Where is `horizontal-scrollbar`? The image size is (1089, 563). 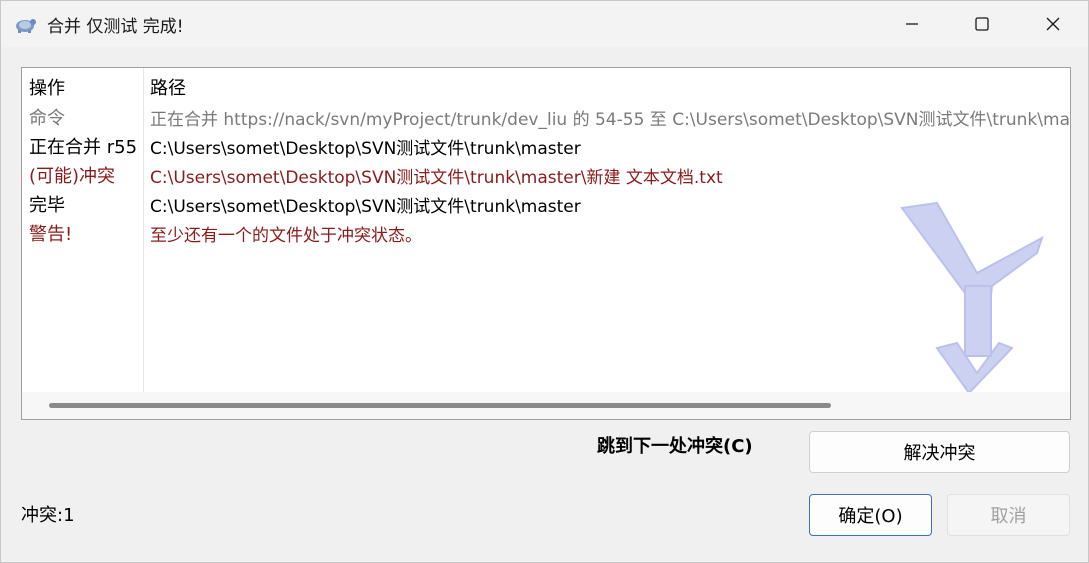
horizontal-scrollbar is located at coordinates (546, 405).